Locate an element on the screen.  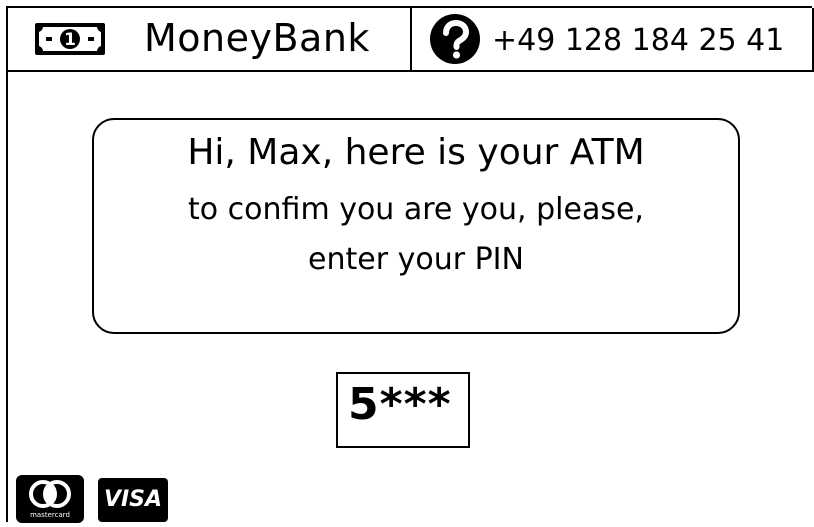
pin-prompt-text: enter your PIN is located at coordinates (416, 259).